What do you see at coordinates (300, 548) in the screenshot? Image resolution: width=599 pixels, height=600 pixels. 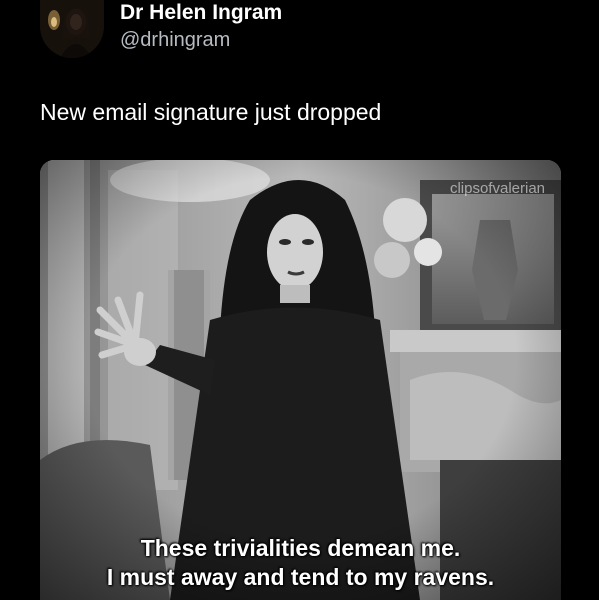 I see `media-caption-line: These trivialities demean me.` at bounding box center [300, 548].